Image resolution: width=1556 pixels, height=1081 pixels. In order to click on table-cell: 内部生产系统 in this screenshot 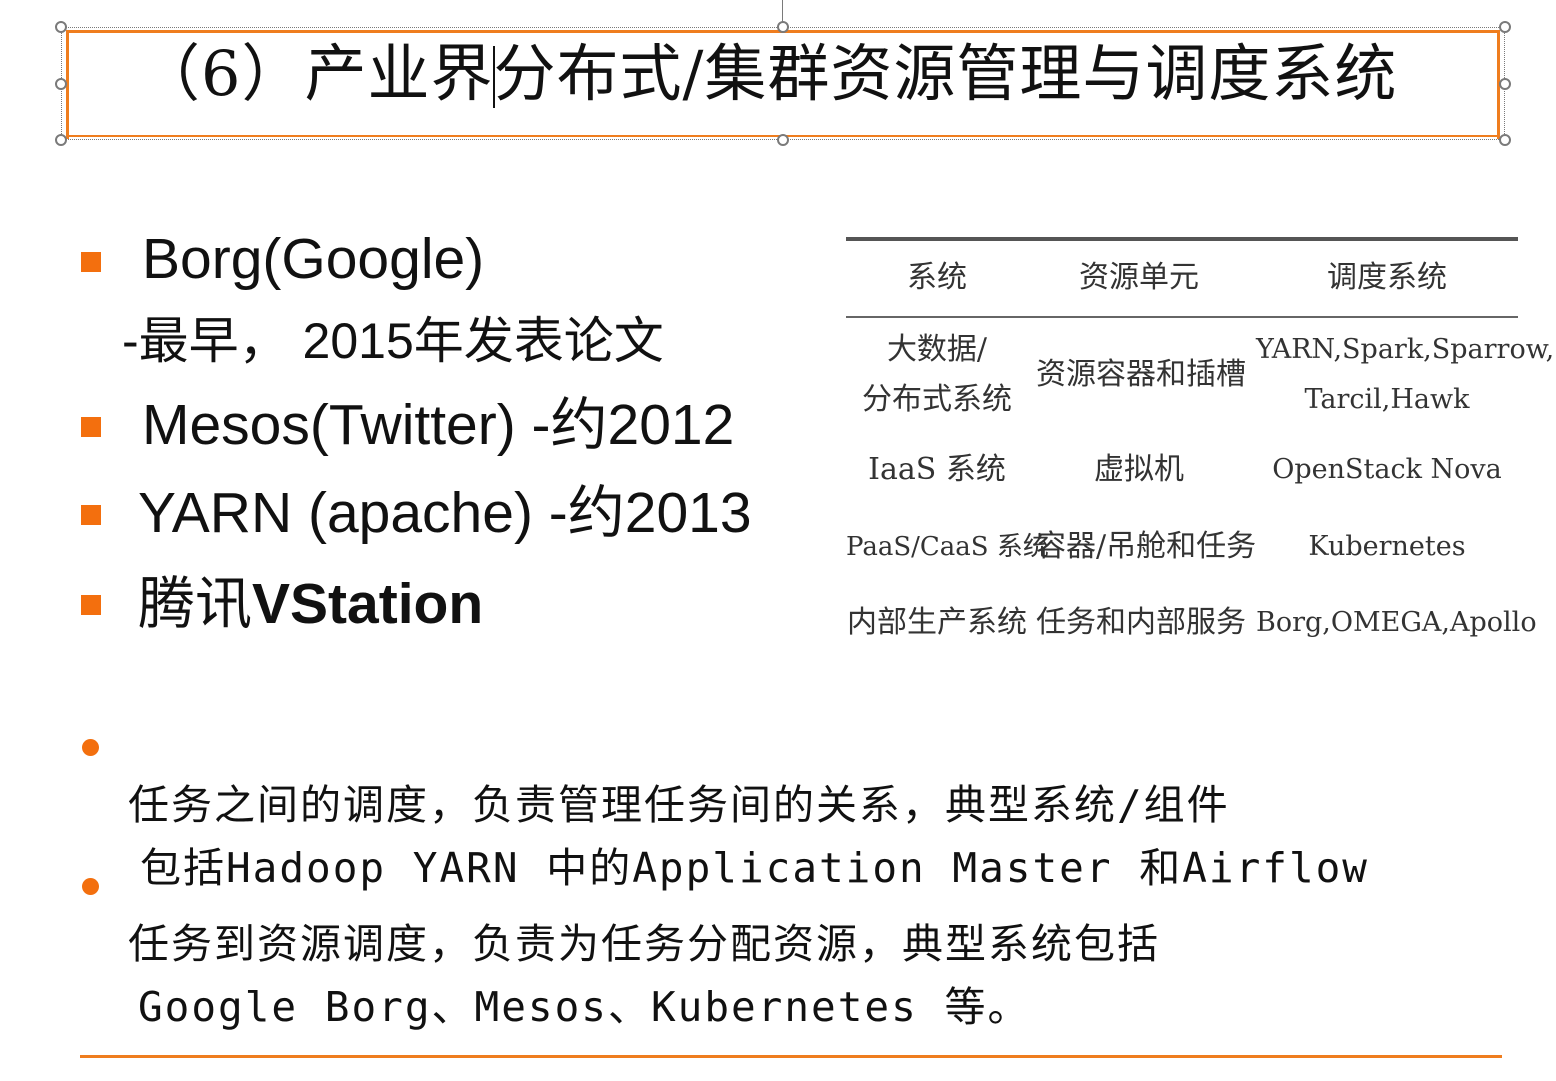, I will do `click(937, 622)`.